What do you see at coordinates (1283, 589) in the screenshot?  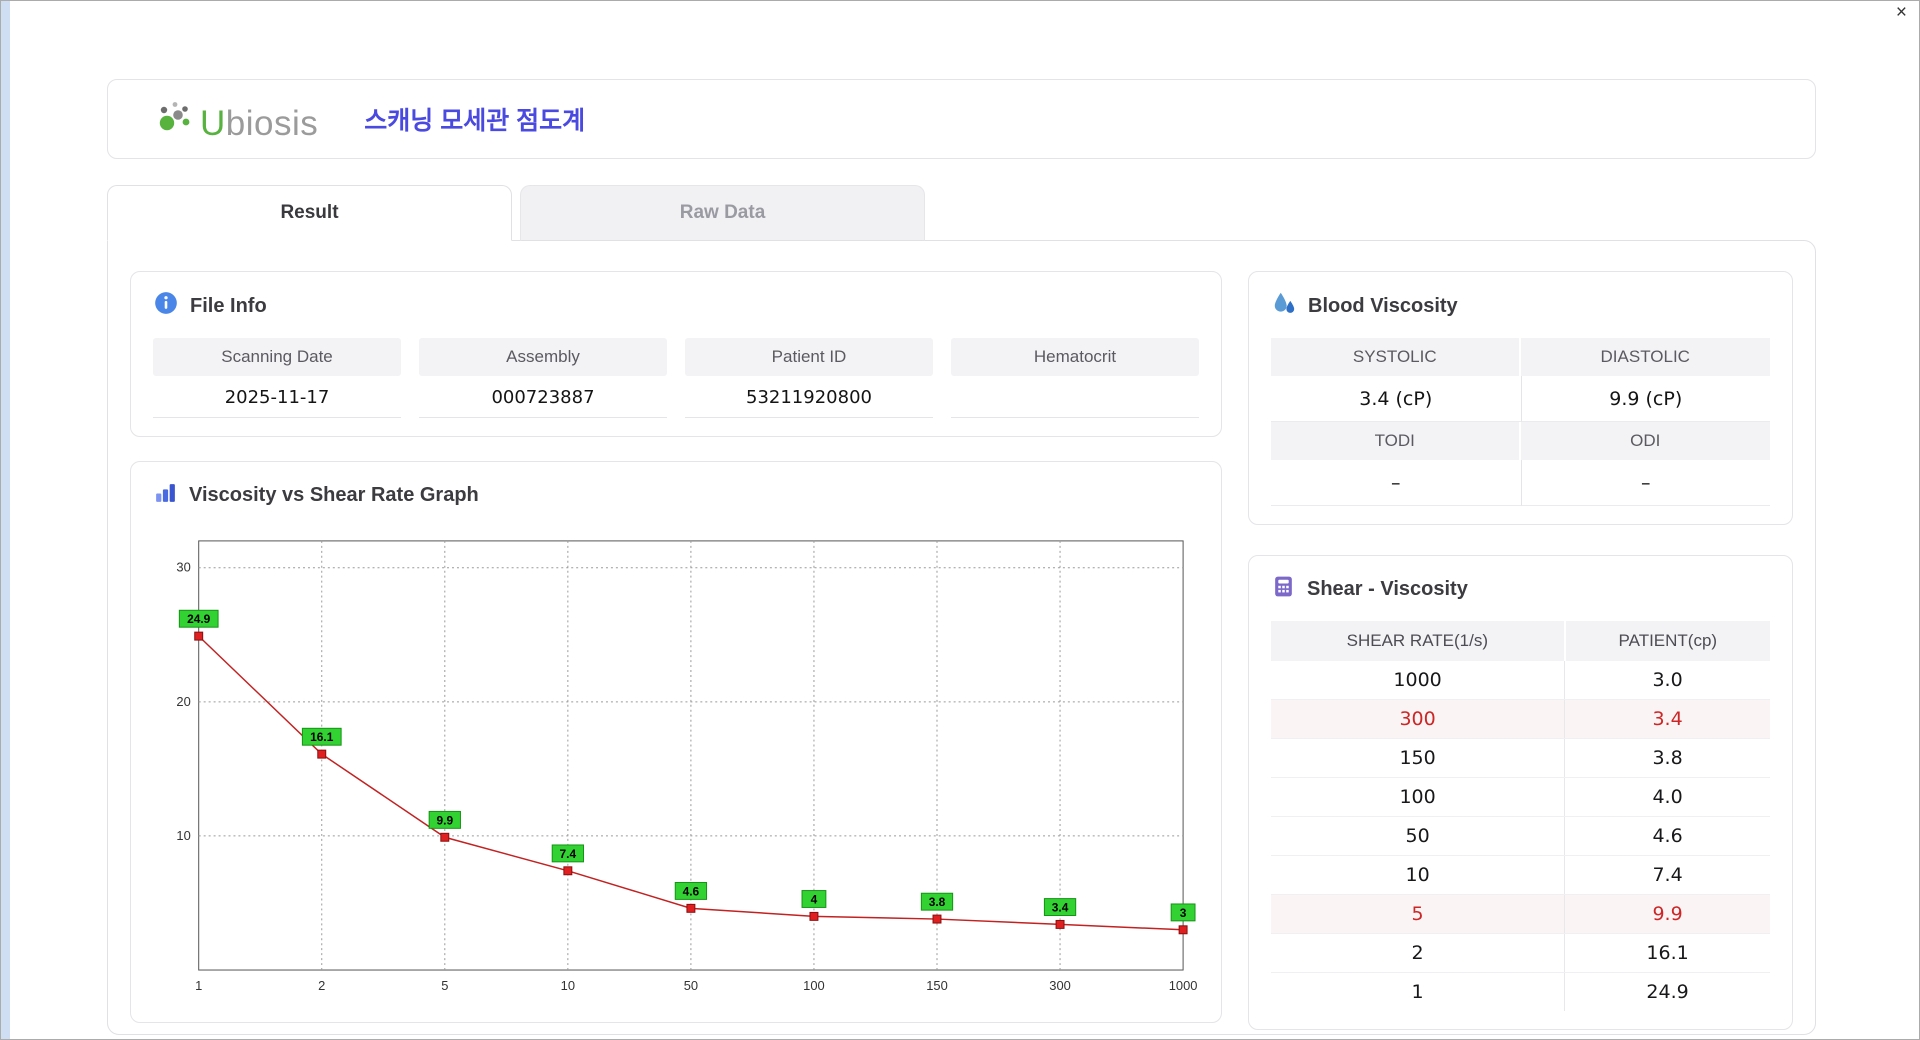 I see `calculator-icon` at bounding box center [1283, 589].